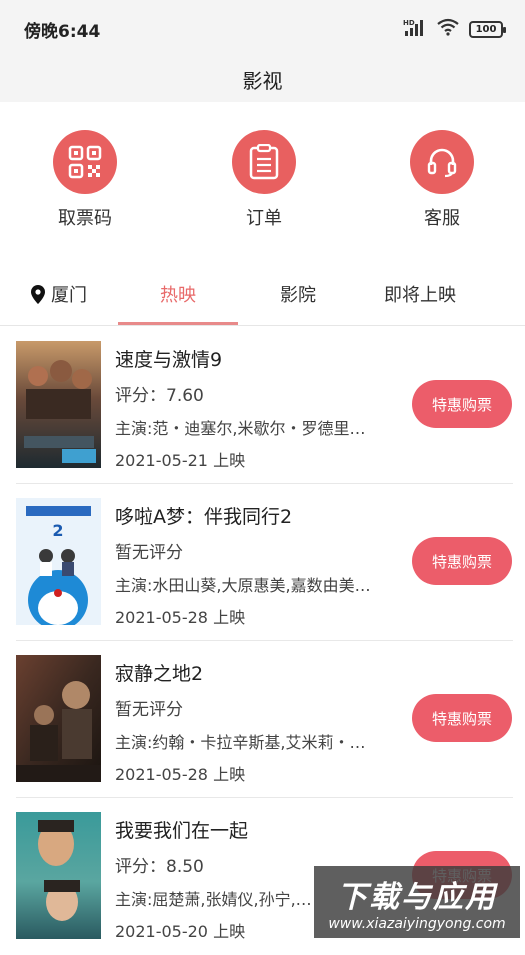 The width and height of the screenshot is (525, 955). What do you see at coordinates (442, 218) in the screenshot?
I see `customer-service-label: 客服` at bounding box center [442, 218].